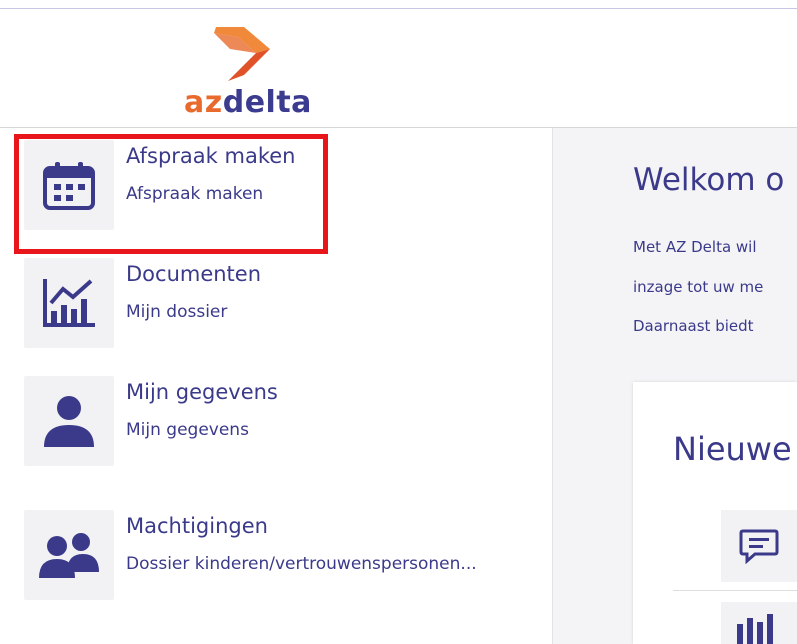  I want to click on card-divider, so click(735, 590).